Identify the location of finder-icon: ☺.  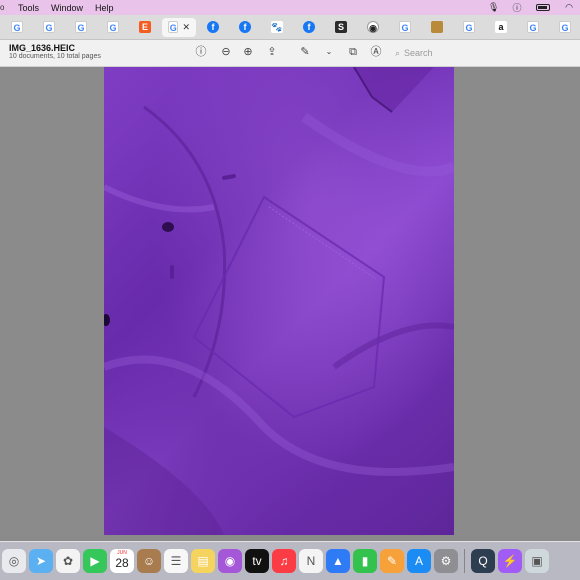
(149, 561).